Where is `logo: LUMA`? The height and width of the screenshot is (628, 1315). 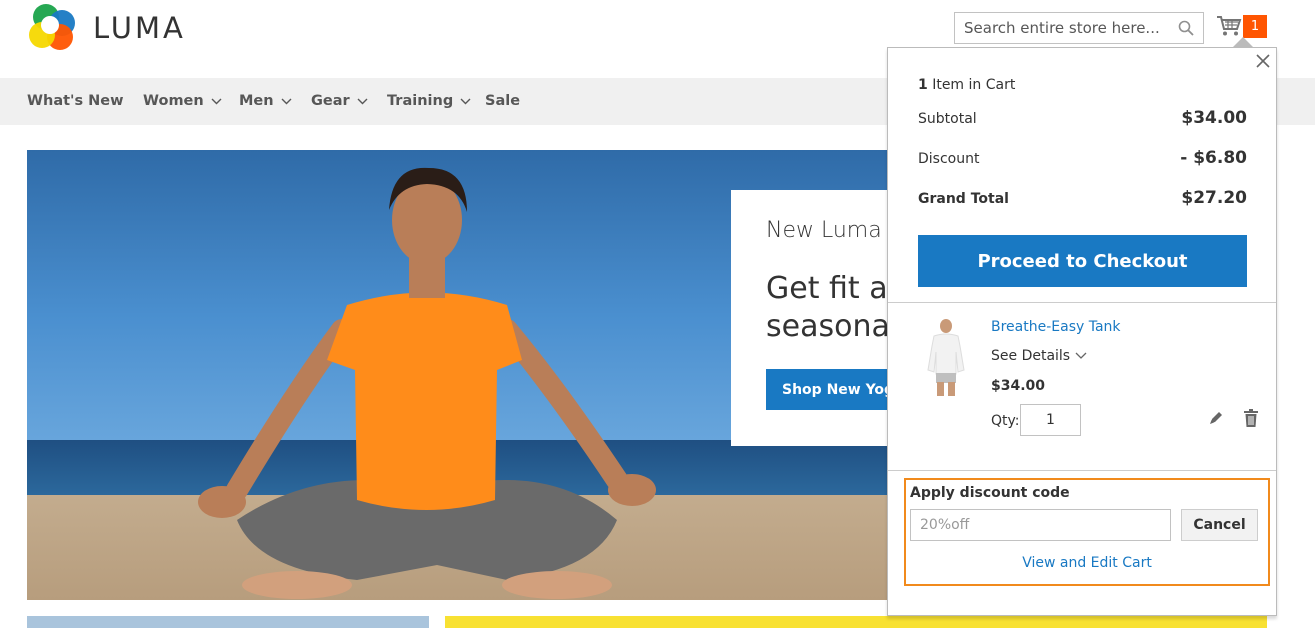 logo: LUMA is located at coordinates (106, 28).